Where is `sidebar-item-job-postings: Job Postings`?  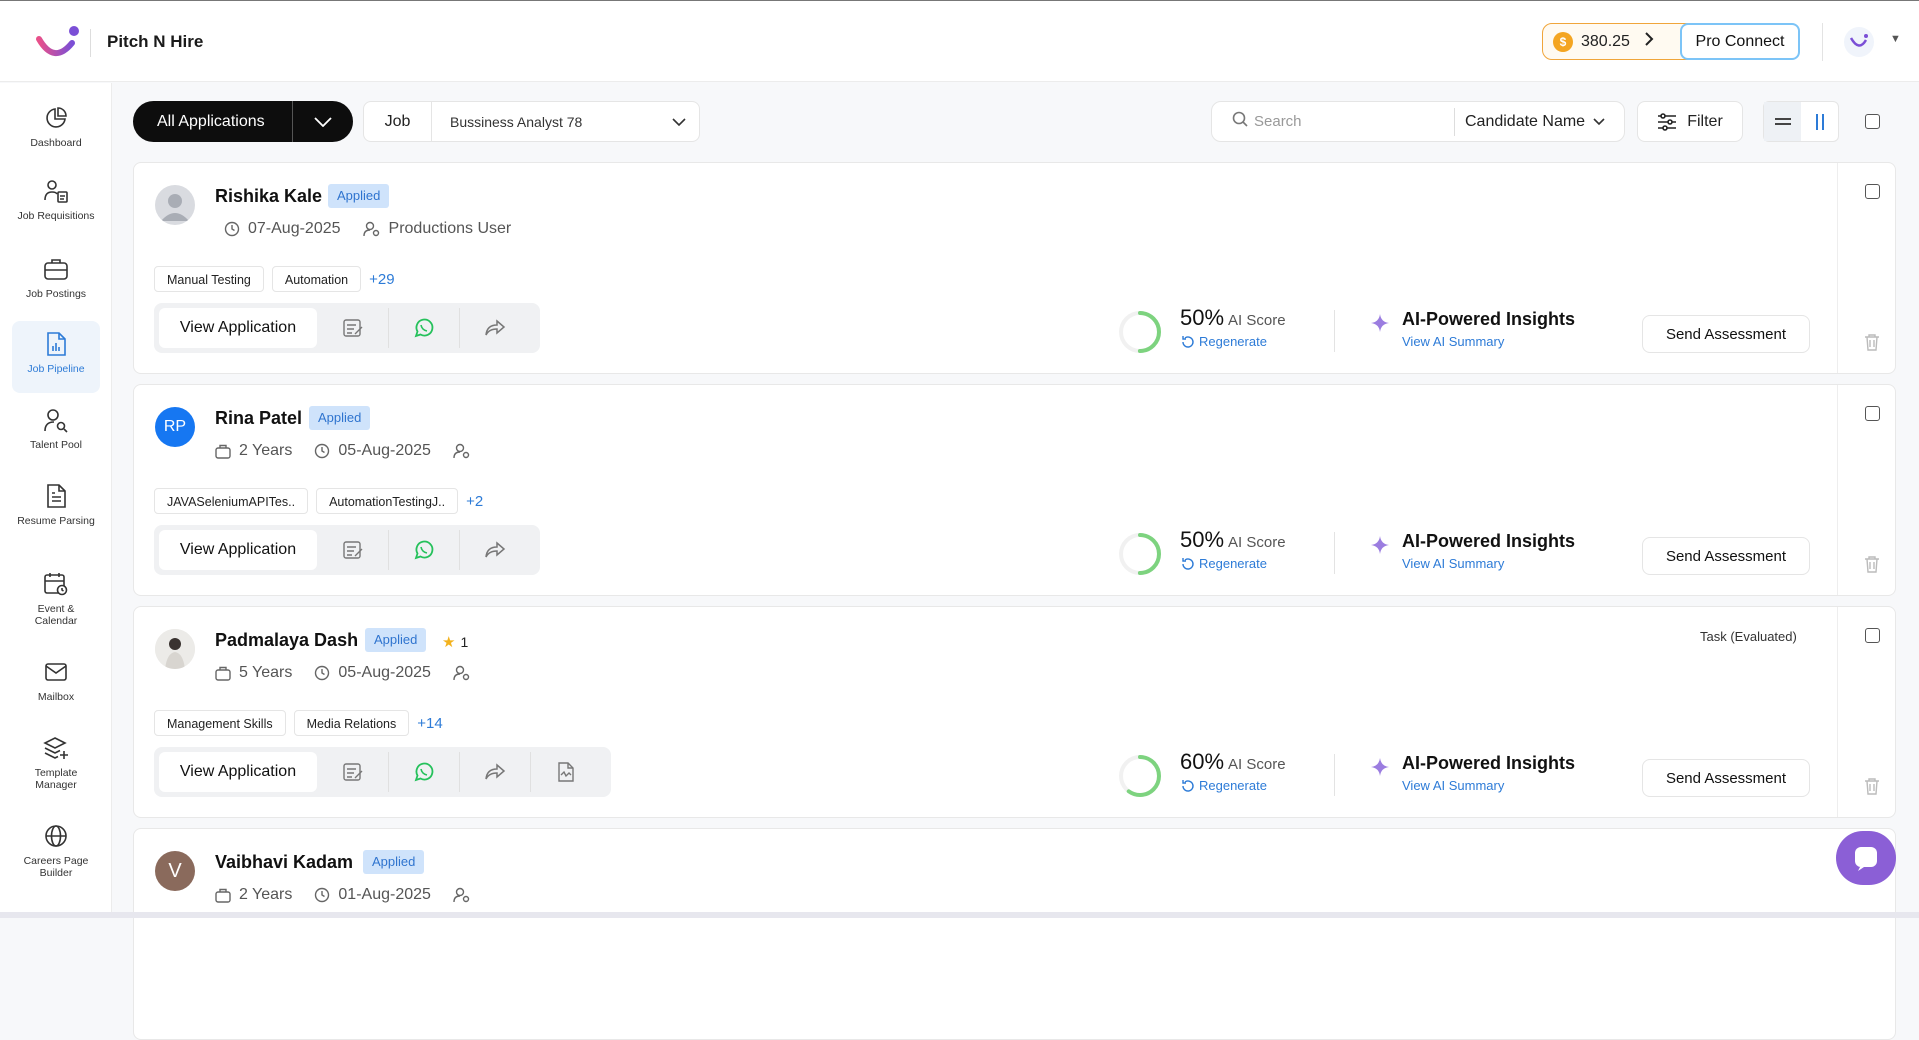
sidebar-item-job-postings: Job Postings is located at coordinates (56, 282).